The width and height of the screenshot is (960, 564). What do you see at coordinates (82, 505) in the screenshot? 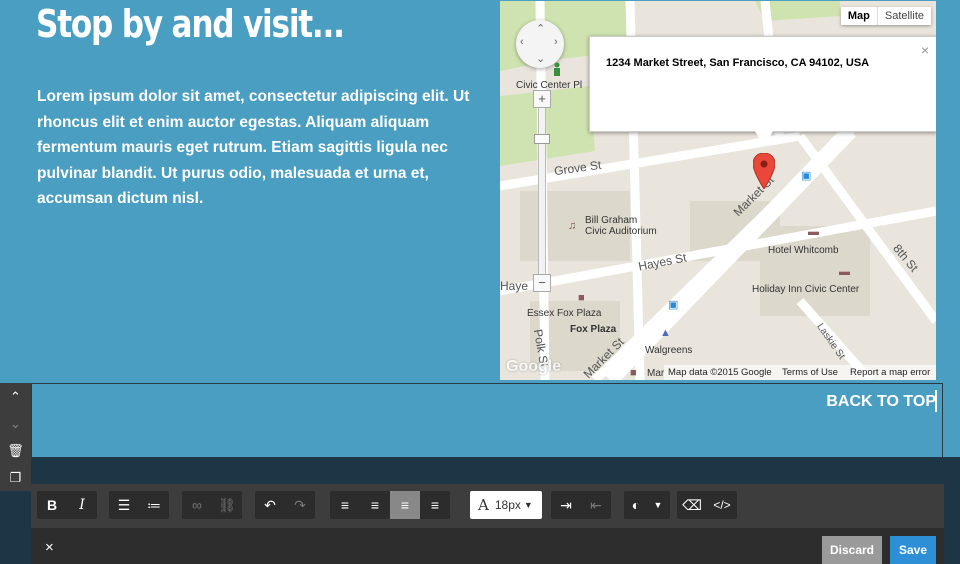
I see `italic-icon: I` at bounding box center [82, 505].